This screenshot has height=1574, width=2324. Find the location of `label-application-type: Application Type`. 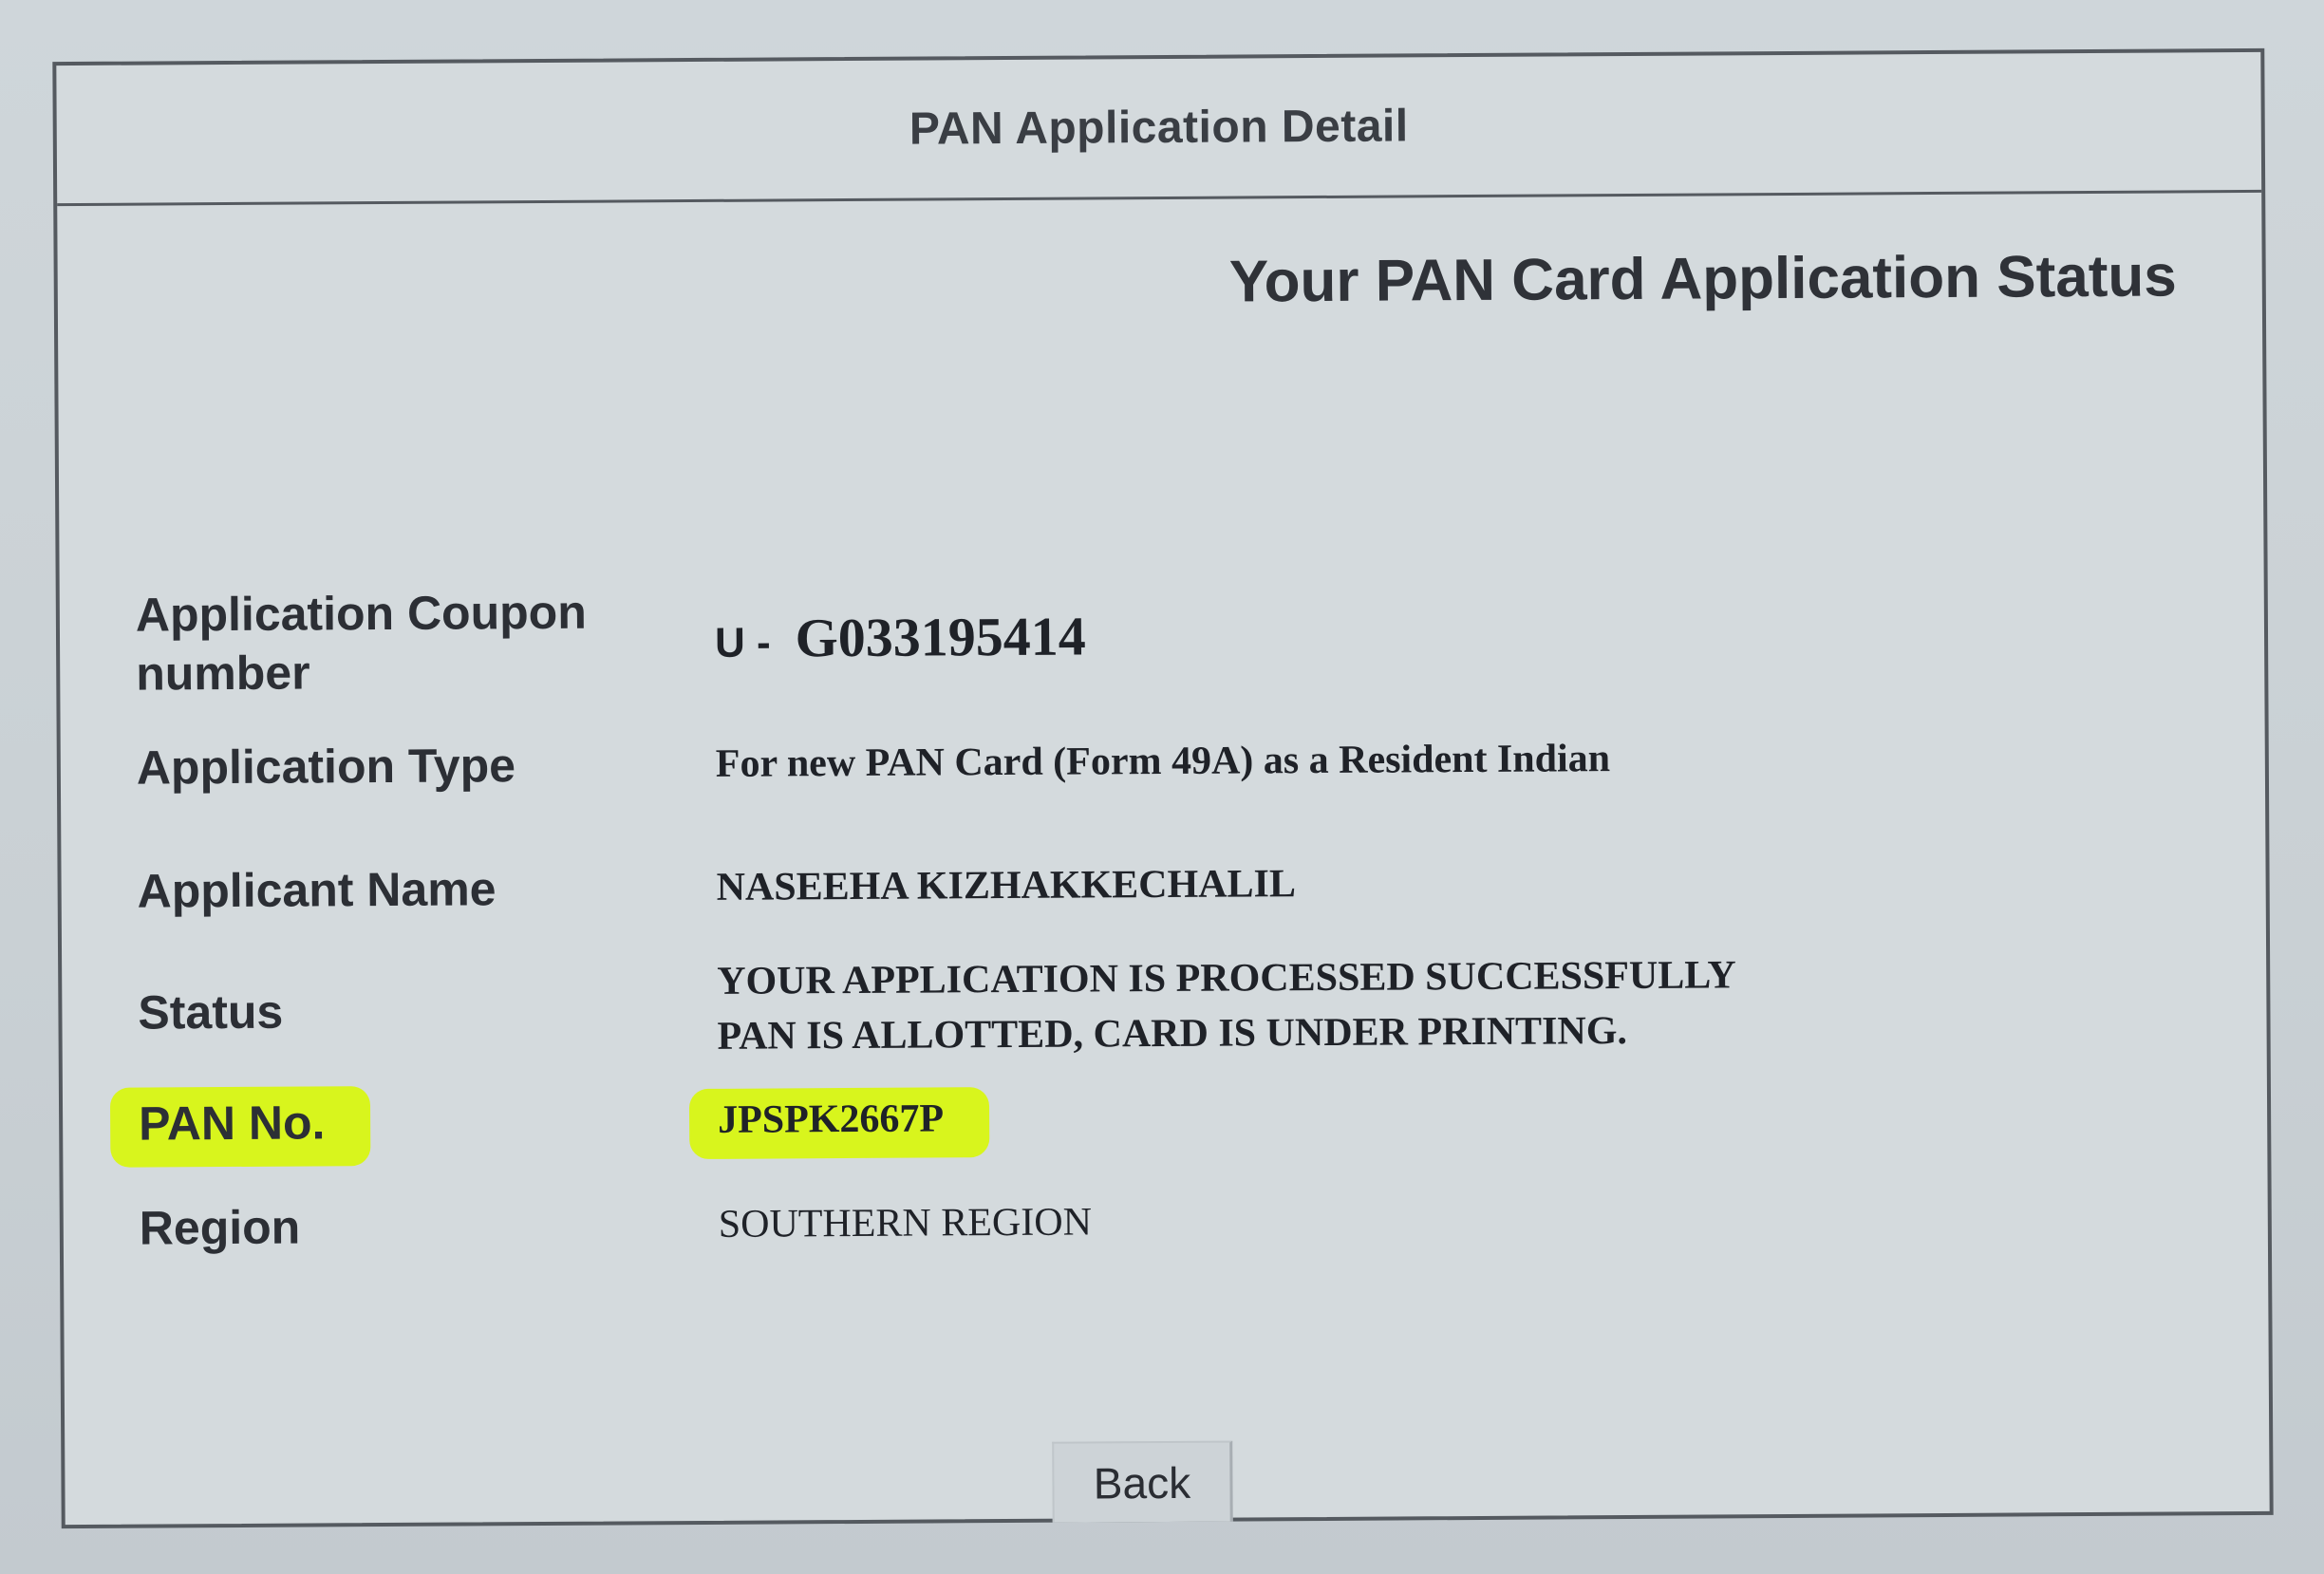

label-application-type: Application Type is located at coordinates (326, 767).